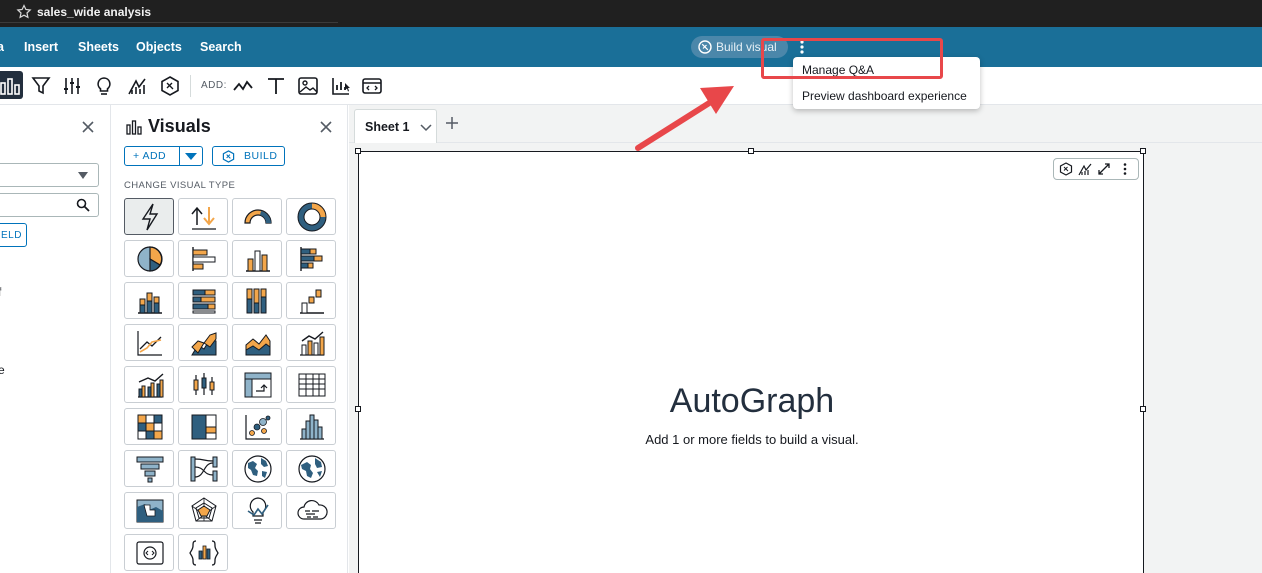 The image size is (1262, 573). What do you see at coordinates (311, 342) in the screenshot?
I see `visual-type-bar-line-combo` at bounding box center [311, 342].